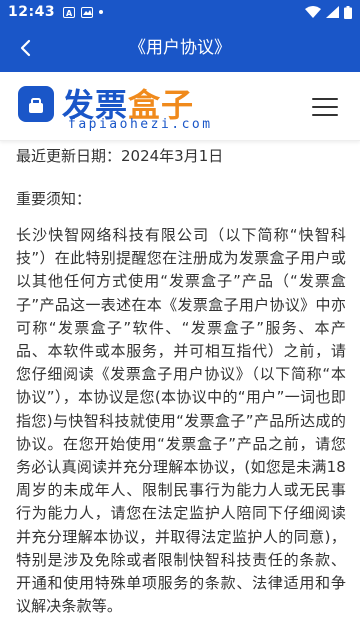  I want to click on back-button, so click(25, 48).